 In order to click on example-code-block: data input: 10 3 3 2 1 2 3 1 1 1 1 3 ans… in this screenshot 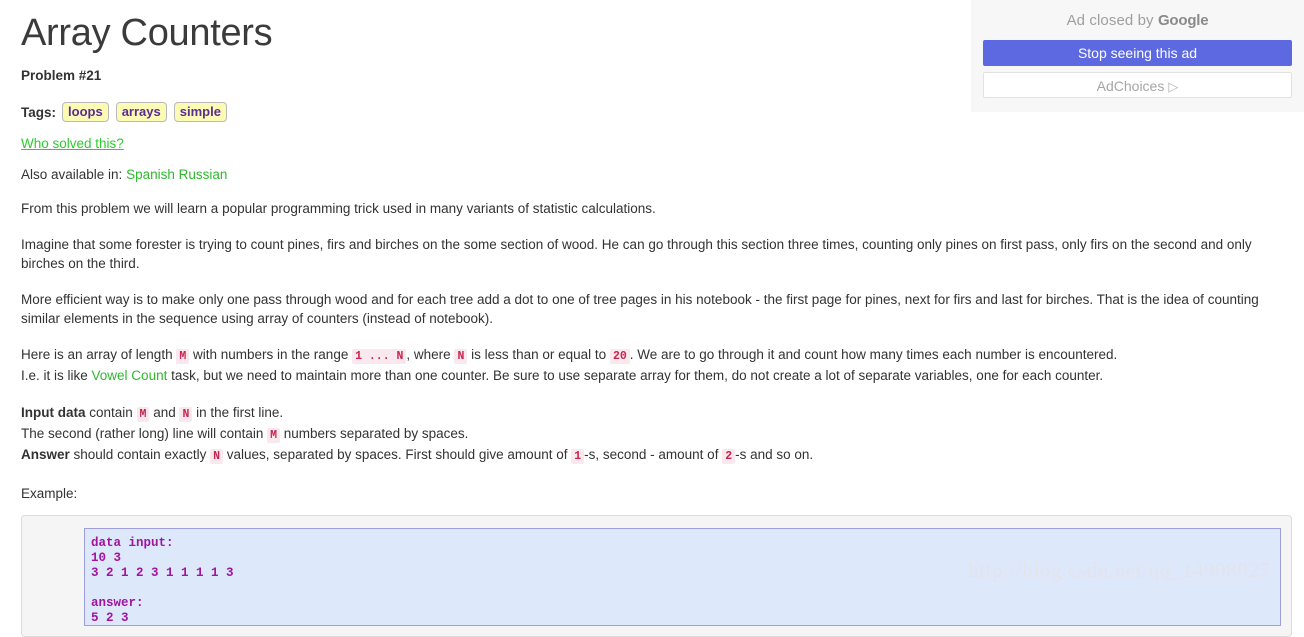, I will do `click(682, 577)`.